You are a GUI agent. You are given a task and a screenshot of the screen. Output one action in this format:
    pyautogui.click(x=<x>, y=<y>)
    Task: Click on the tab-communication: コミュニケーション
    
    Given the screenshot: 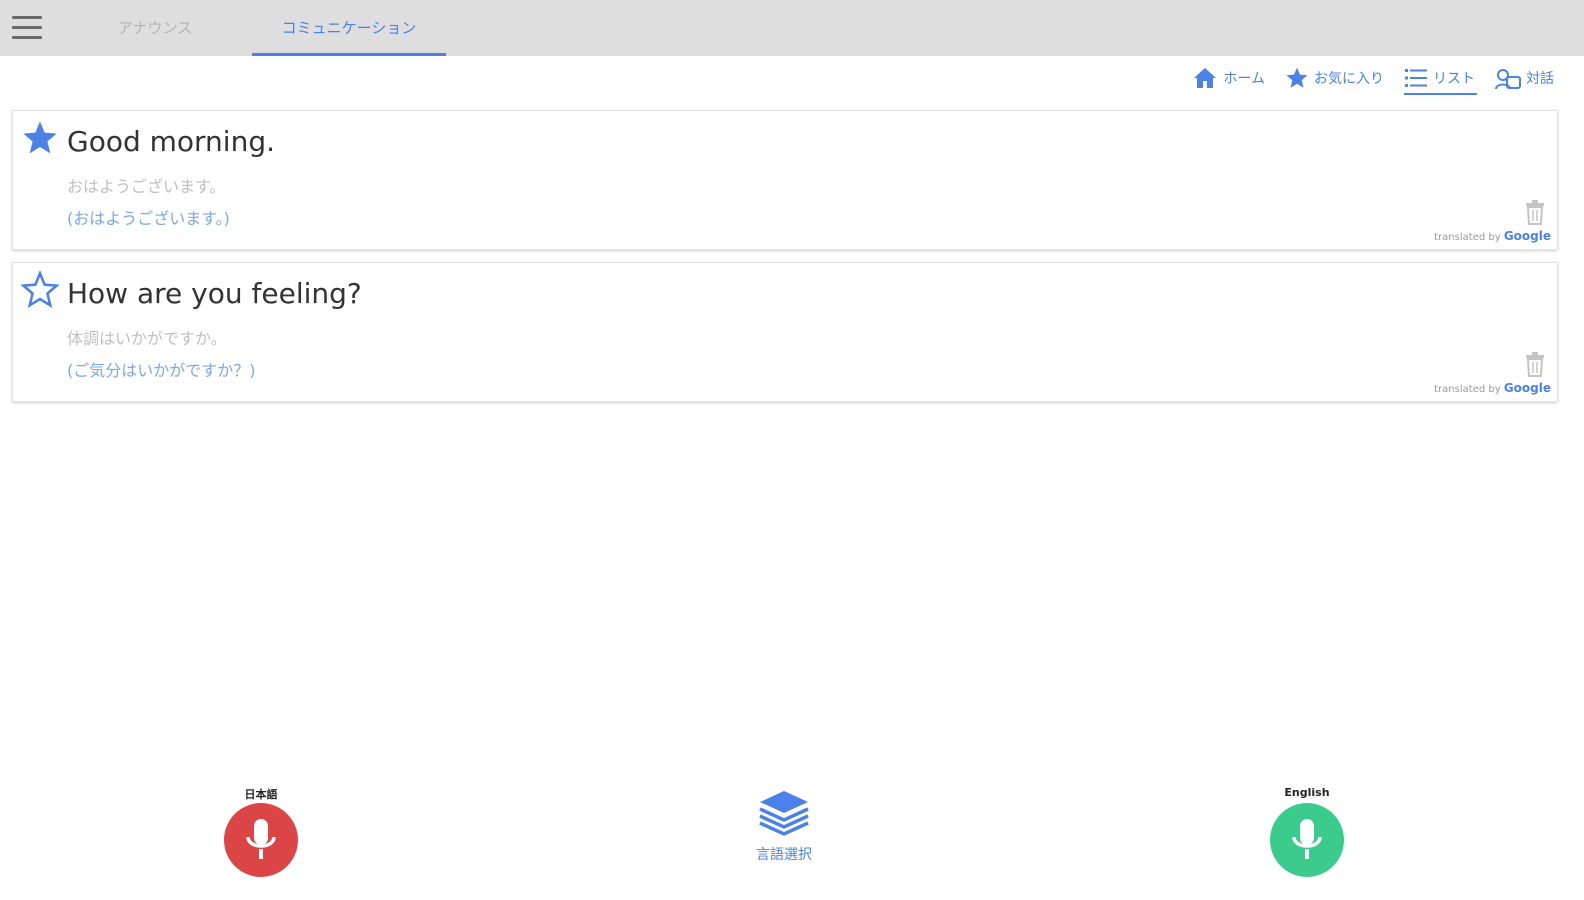 What is the action you would take?
    pyautogui.click(x=349, y=28)
    